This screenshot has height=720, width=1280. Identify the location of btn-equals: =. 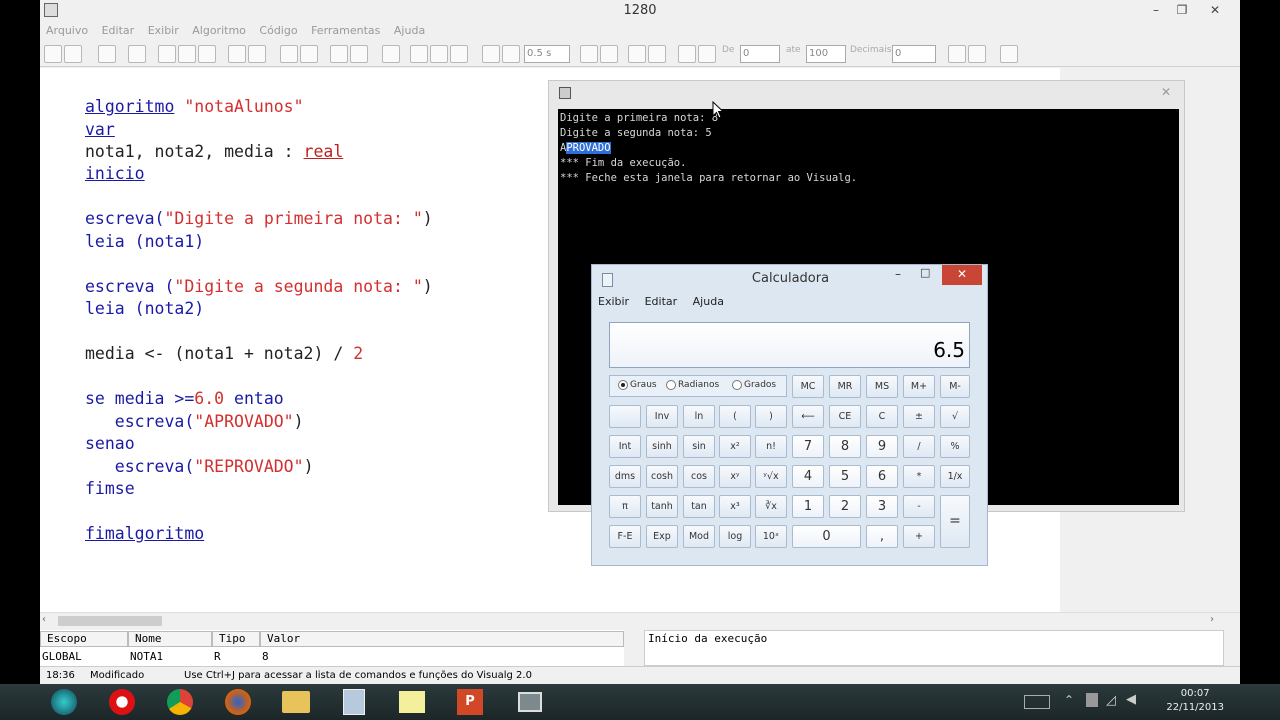
(955, 521).